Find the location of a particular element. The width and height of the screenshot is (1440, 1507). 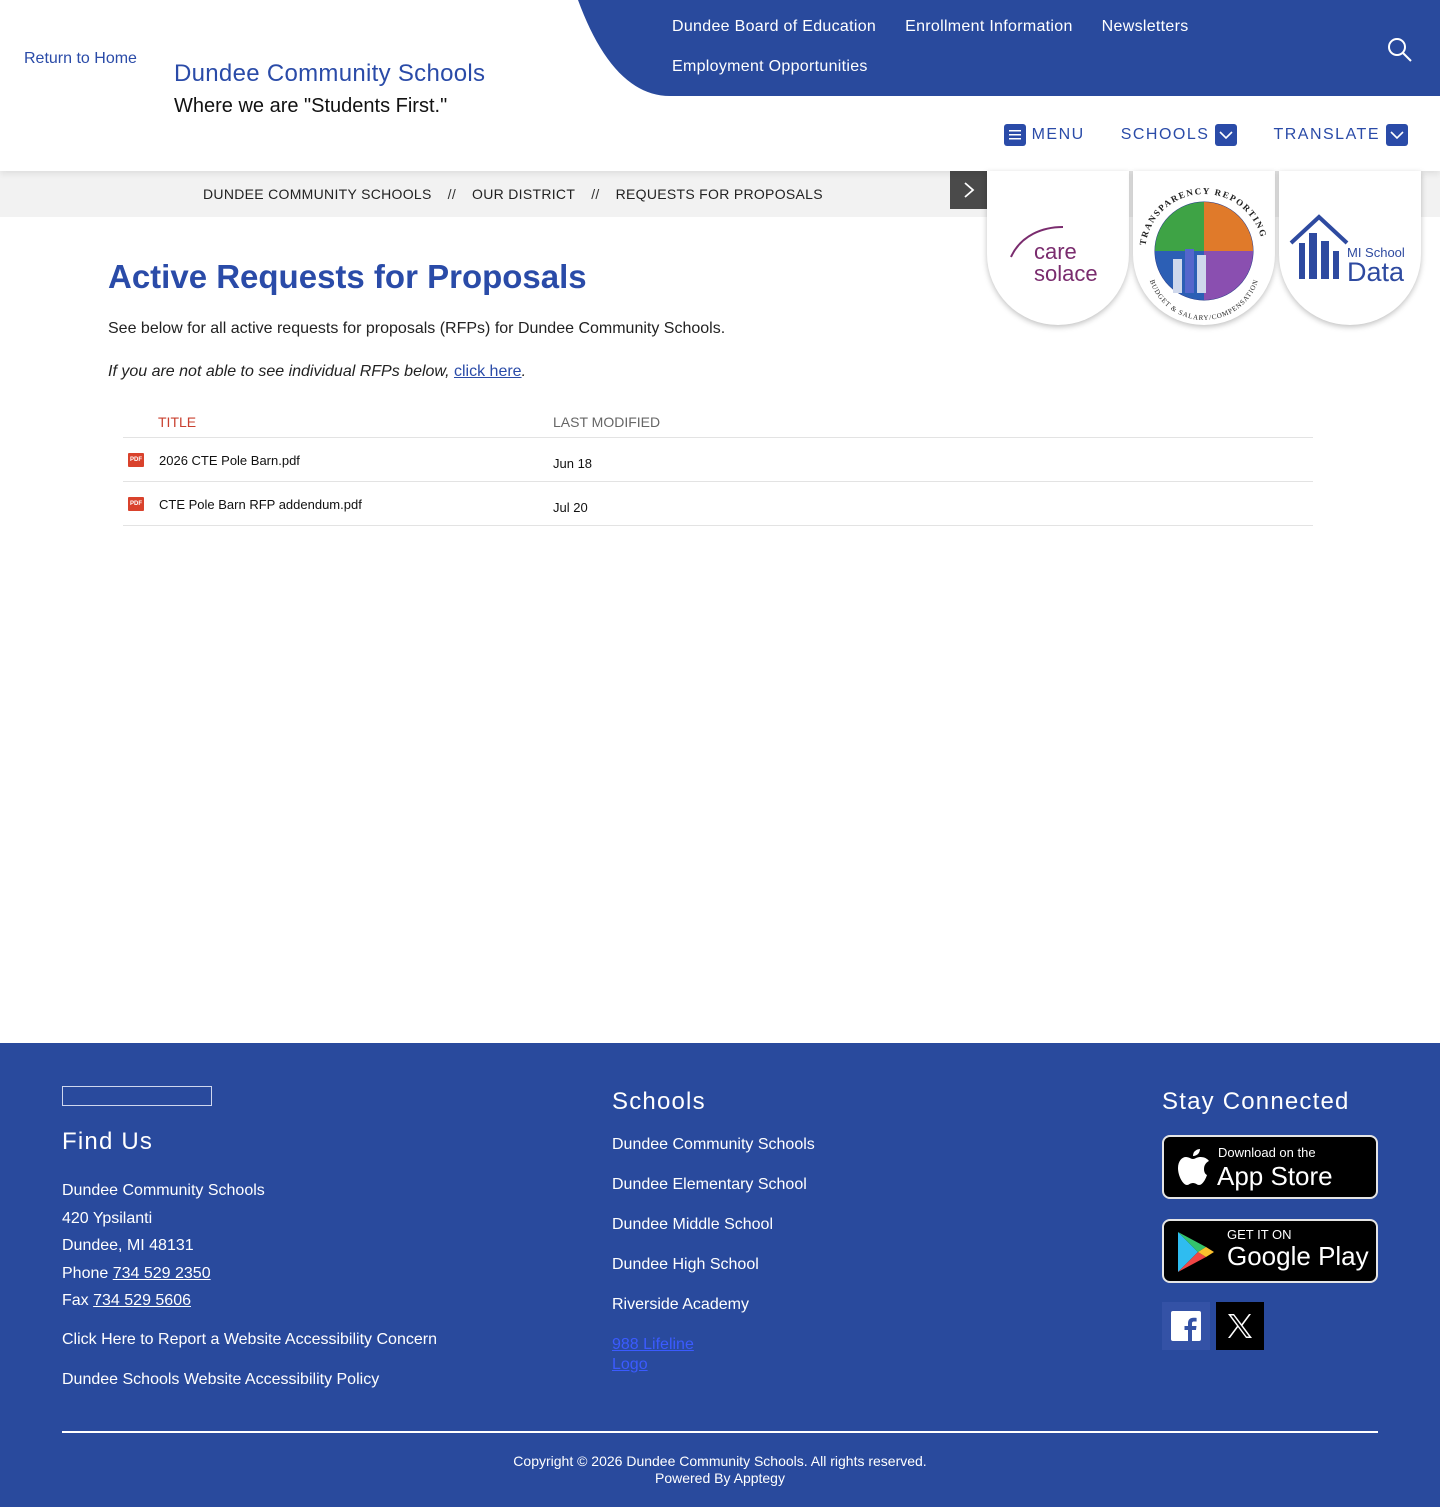

utility-link-enrollment: Enrollment Information is located at coordinates (989, 27).